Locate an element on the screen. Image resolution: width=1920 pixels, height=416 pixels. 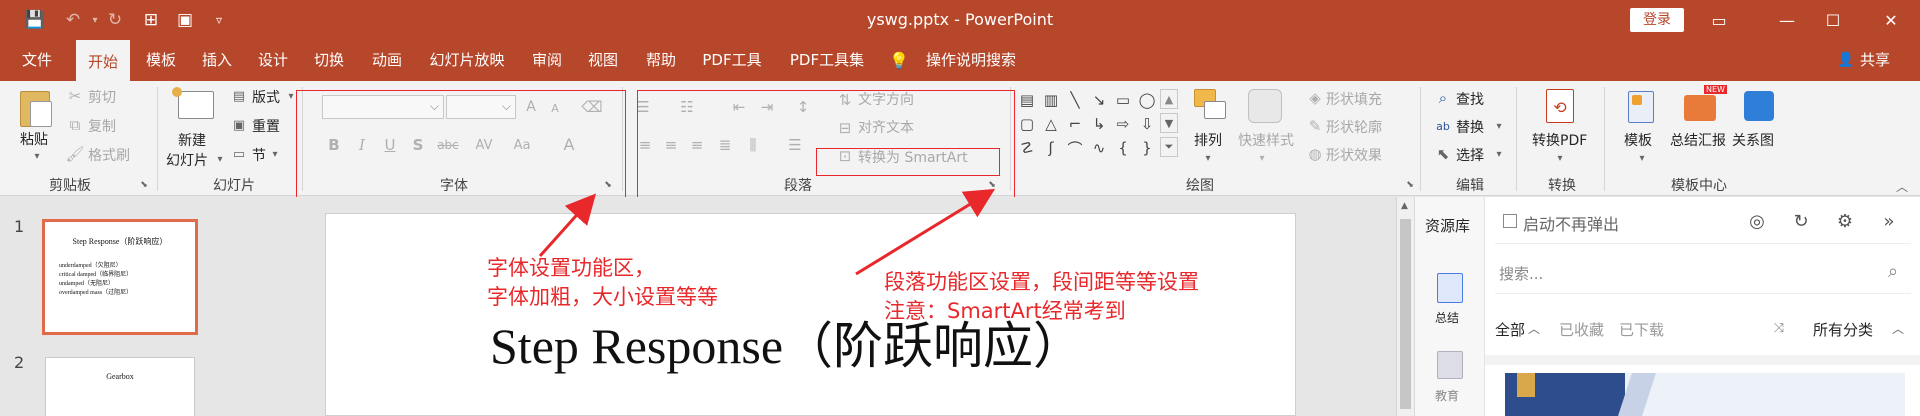
share-icon: 👤 is located at coordinates (1846, 60).